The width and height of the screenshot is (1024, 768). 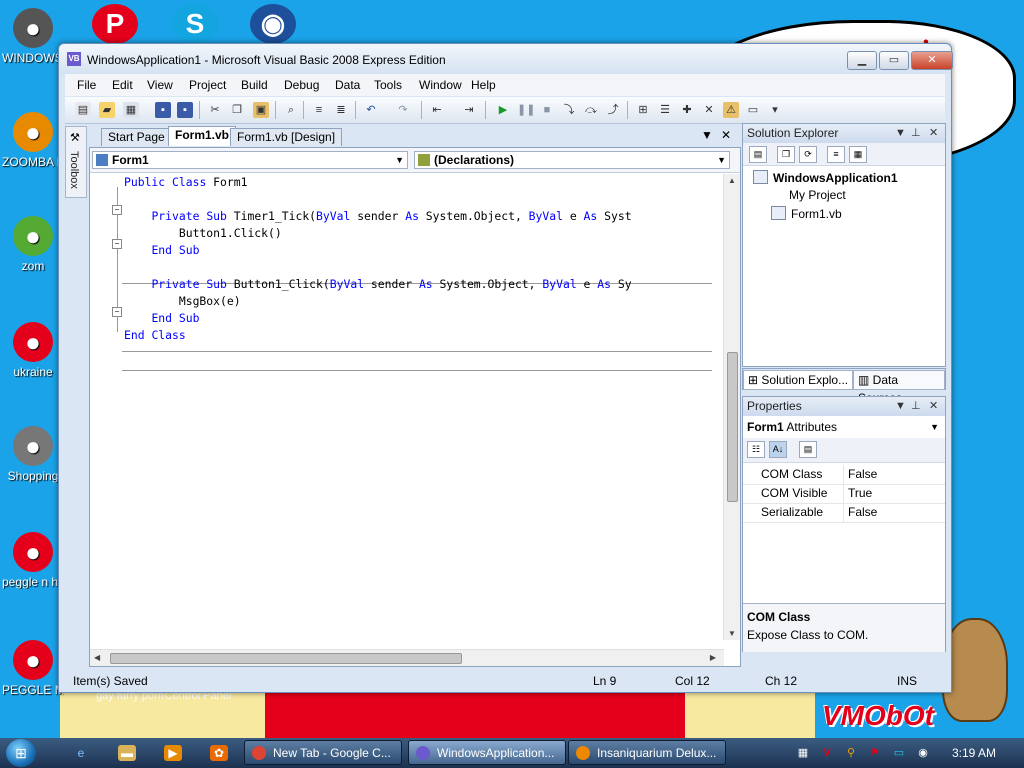 I want to click on alphabetical-icon: A↓, so click(x=778, y=449).